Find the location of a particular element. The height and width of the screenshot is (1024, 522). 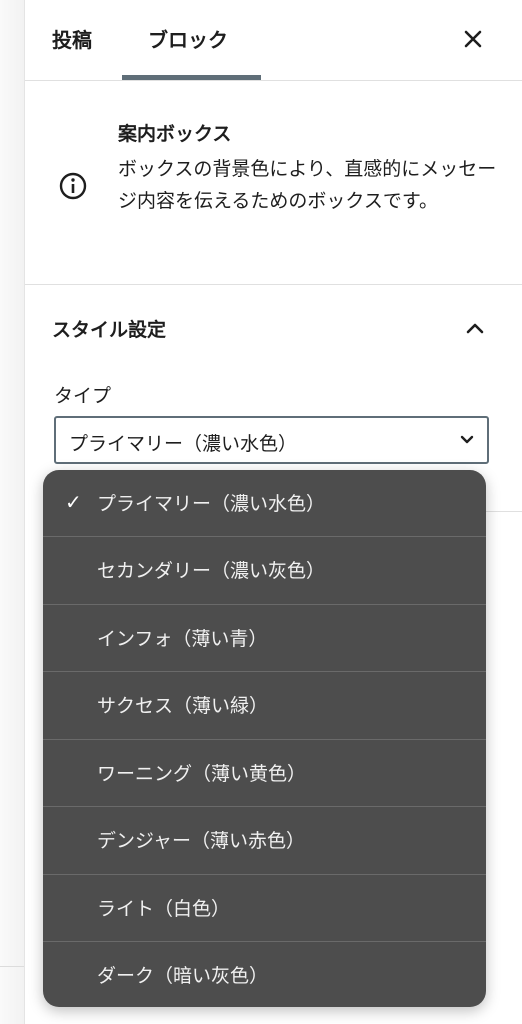

tab-post: 投稿 is located at coordinates (72, 38).